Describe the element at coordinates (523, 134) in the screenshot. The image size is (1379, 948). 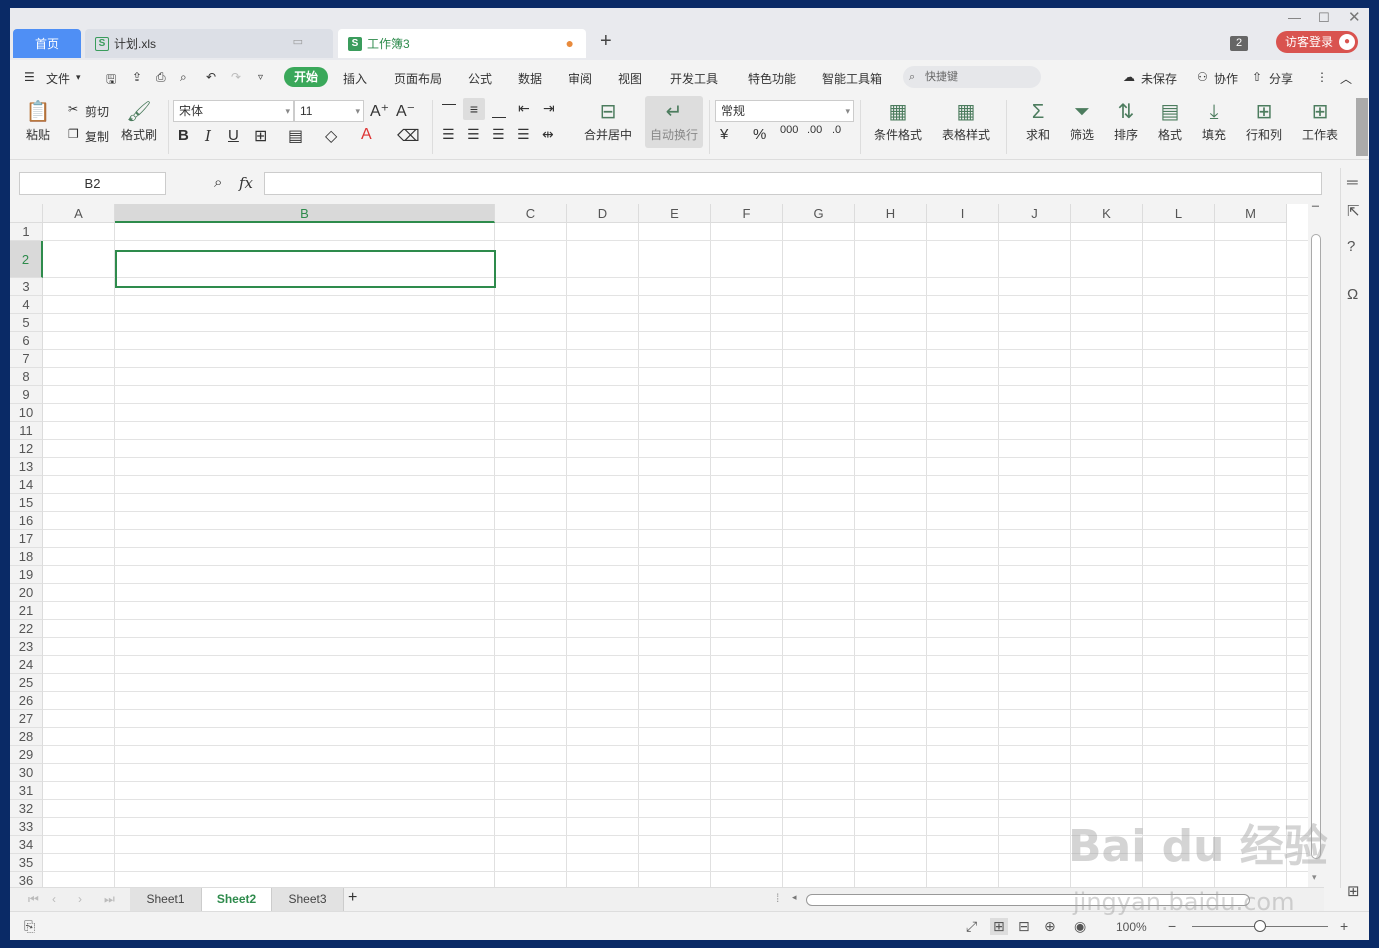
I see `justify-icon: ☰` at that location.